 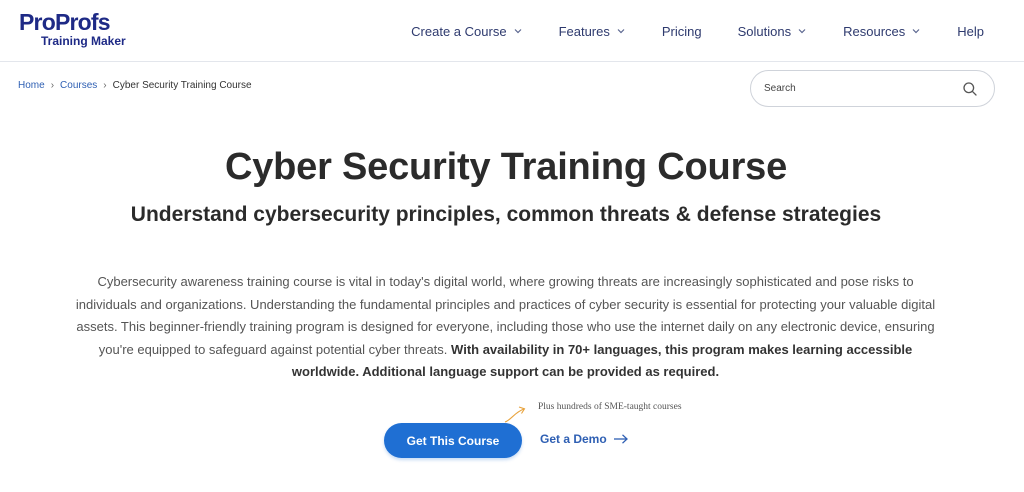 I want to click on nav-help: Help, so click(x=970, y=31).